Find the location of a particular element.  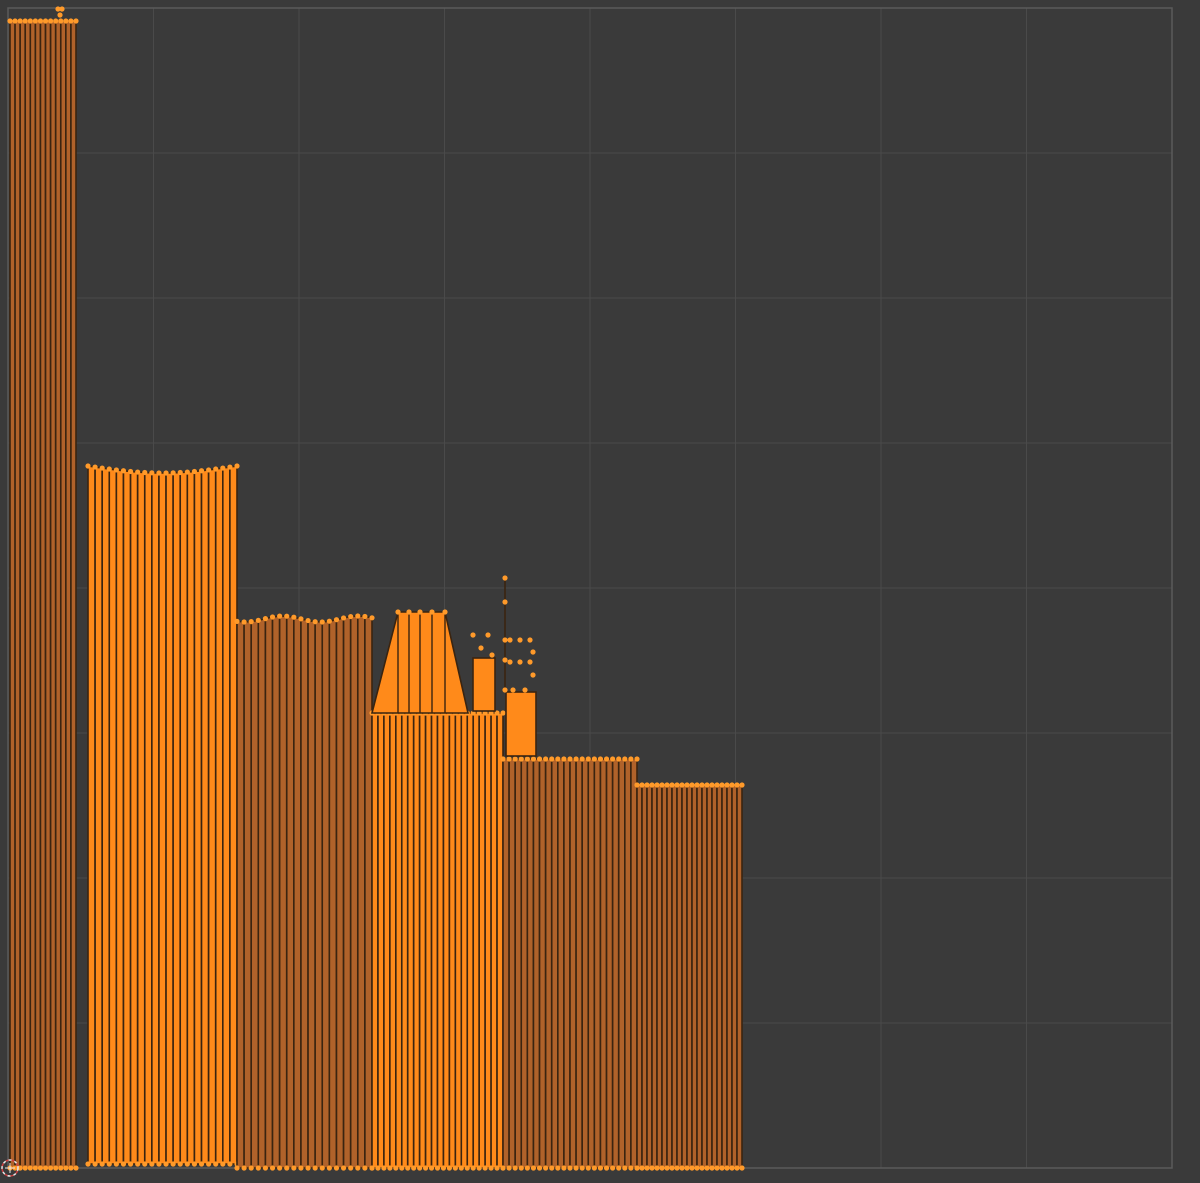

uv-island-tall is located at coordinates (43, 594).